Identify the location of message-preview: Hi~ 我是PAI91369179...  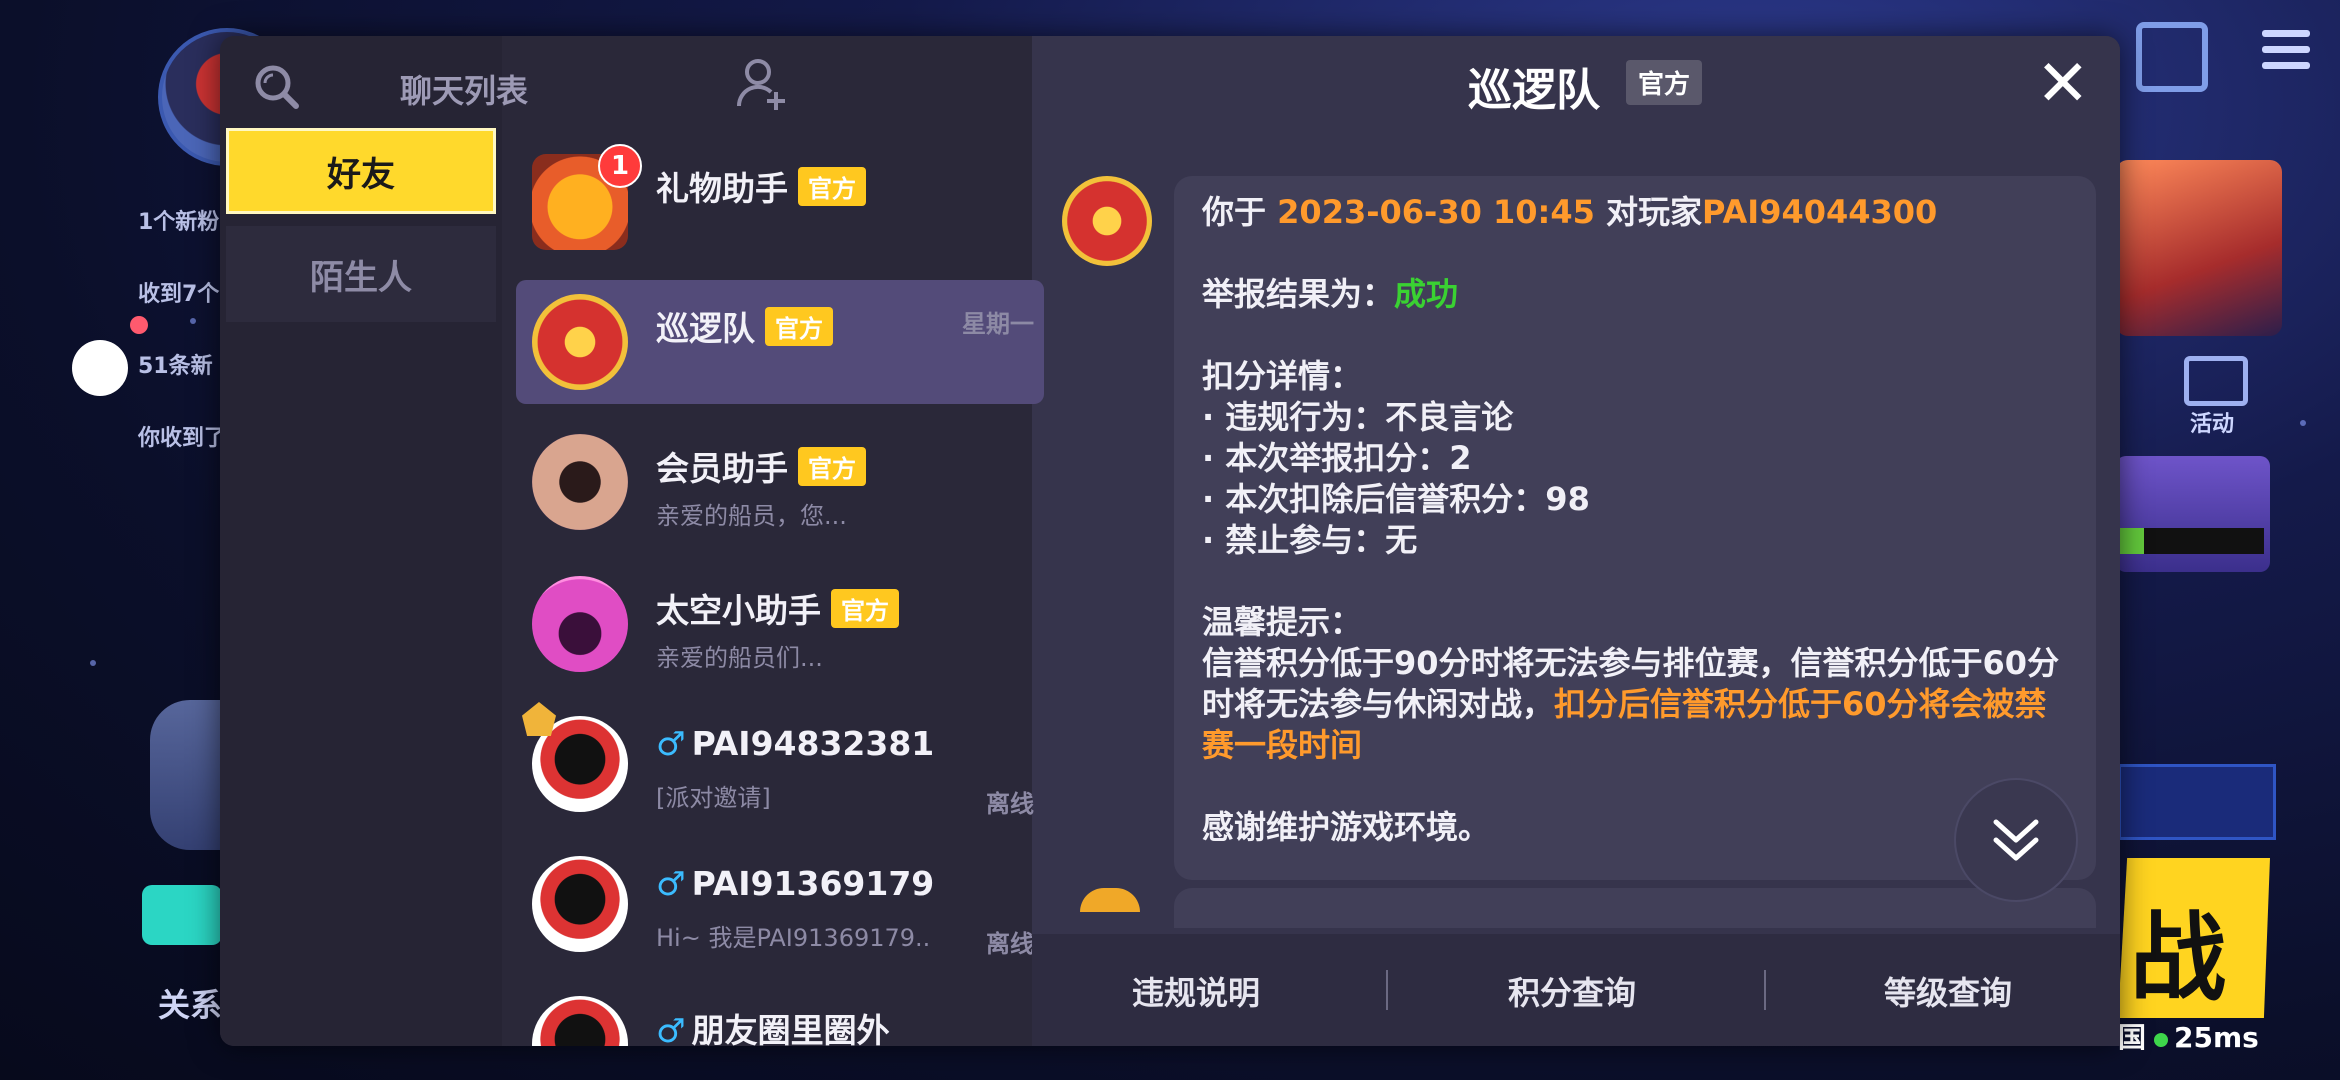
(793, 938).